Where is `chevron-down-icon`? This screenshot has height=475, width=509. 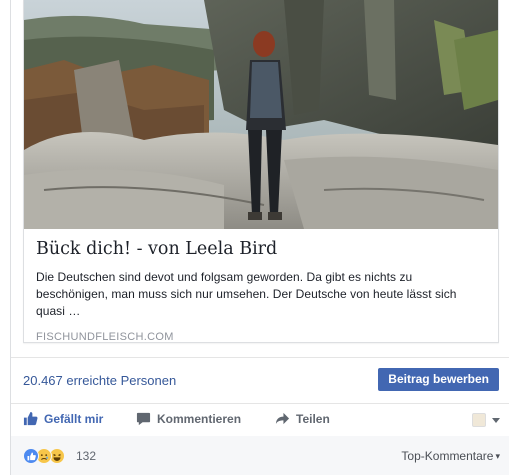
chevron-down-icon is located at coordinates (496, 420).